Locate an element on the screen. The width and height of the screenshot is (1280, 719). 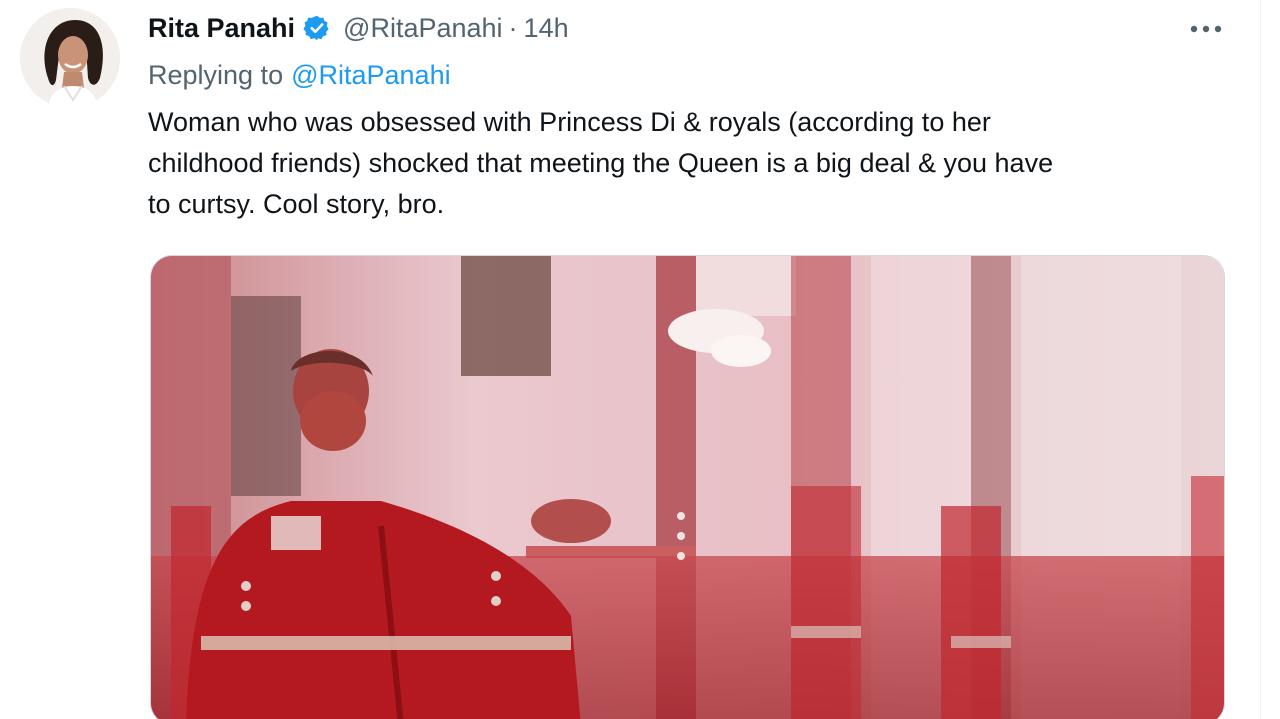
replying-to: Replying to @RitaPanahi is located at coordinates (299, 75).